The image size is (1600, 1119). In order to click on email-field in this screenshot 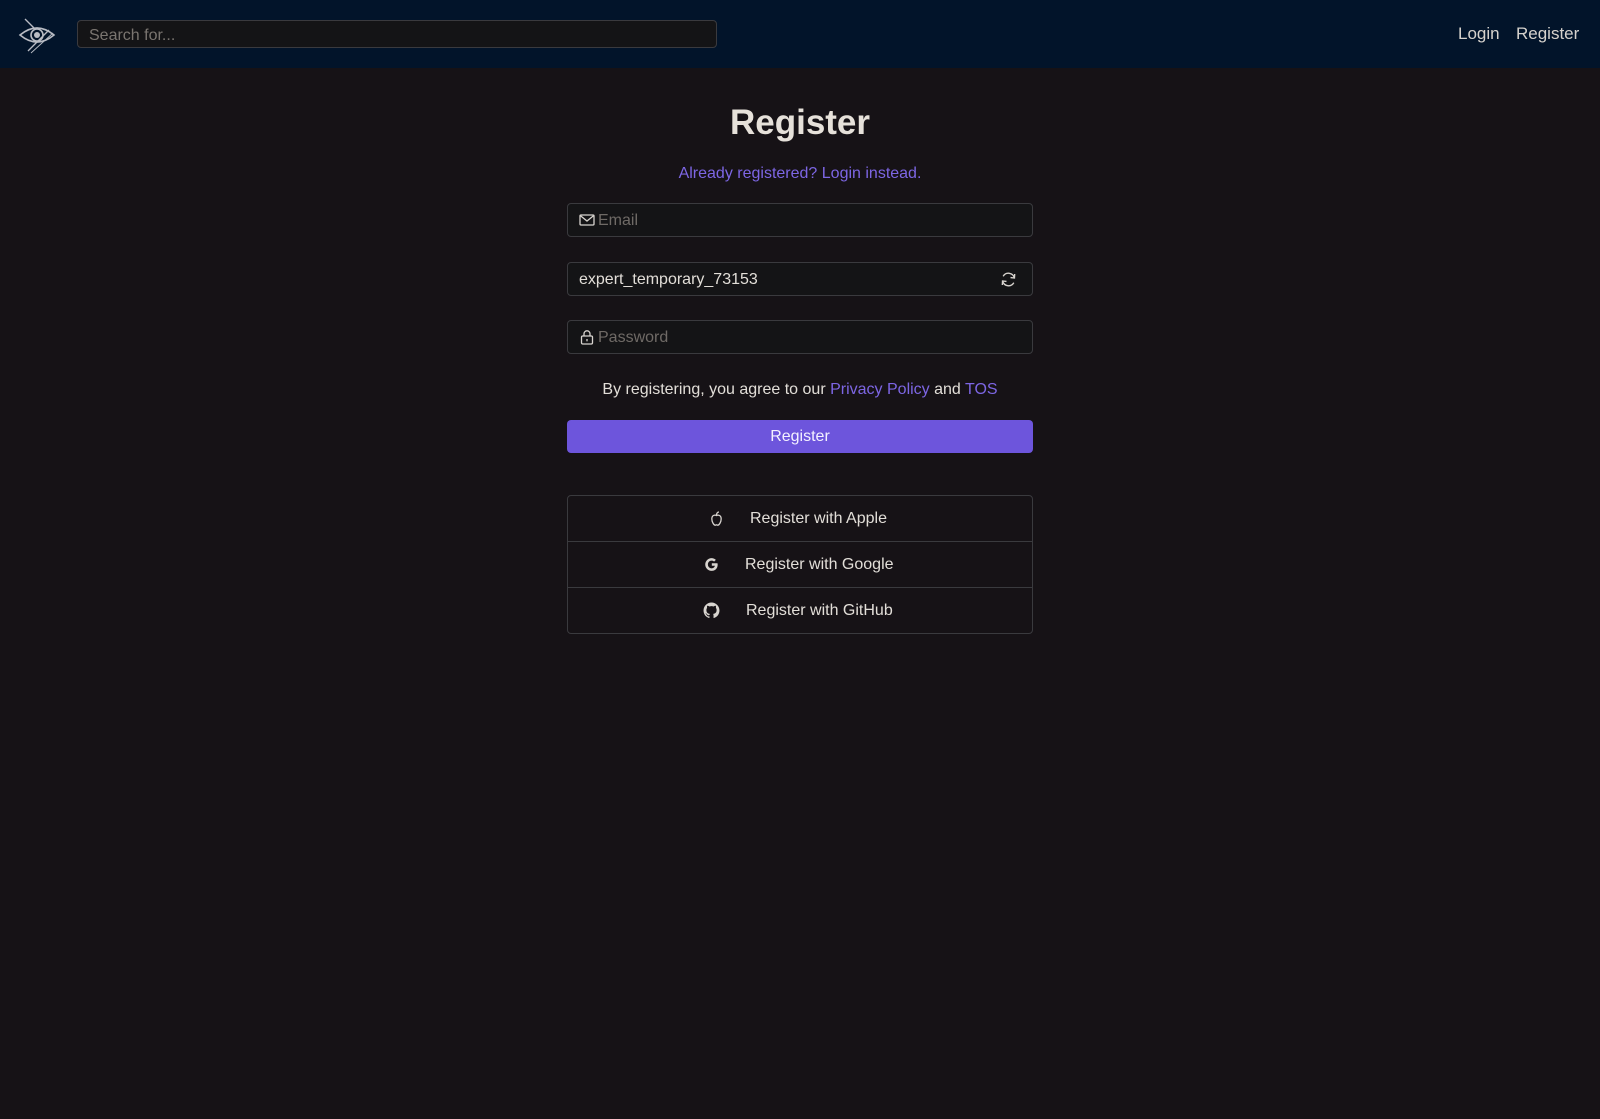, I will do `click(800, 220)`.